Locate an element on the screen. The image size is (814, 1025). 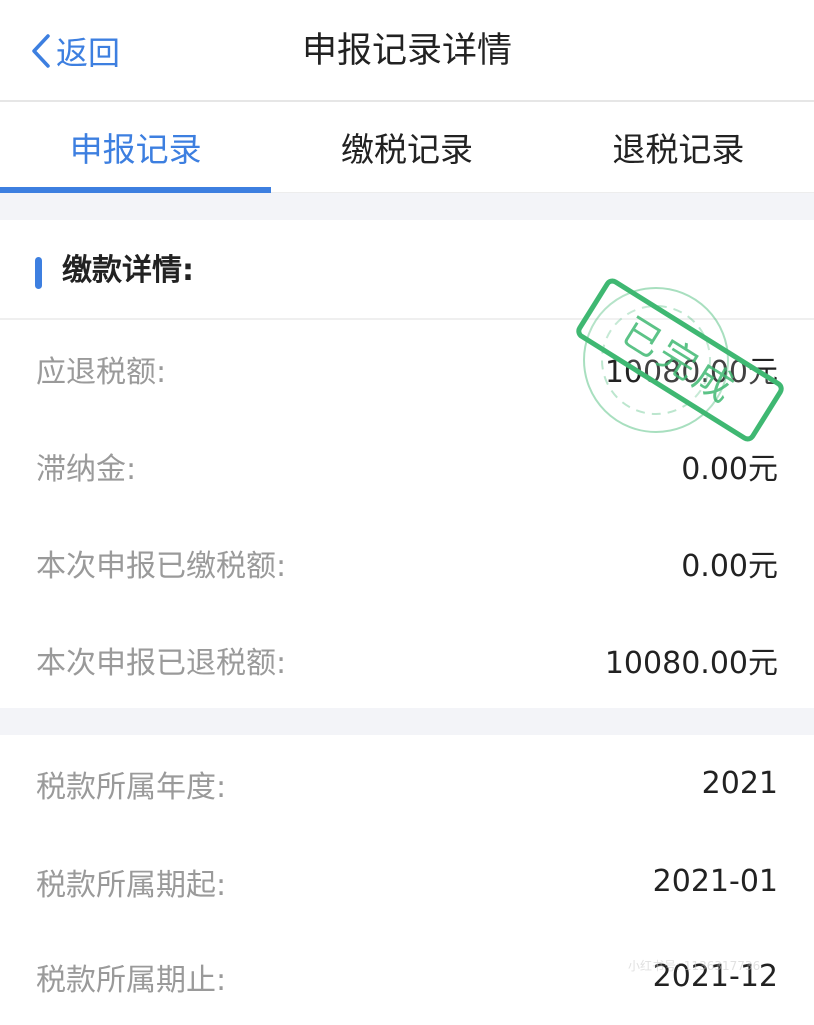
detail-row-period-end: 税款所属期止: 2021-12 is located at coordinates (407, 976).